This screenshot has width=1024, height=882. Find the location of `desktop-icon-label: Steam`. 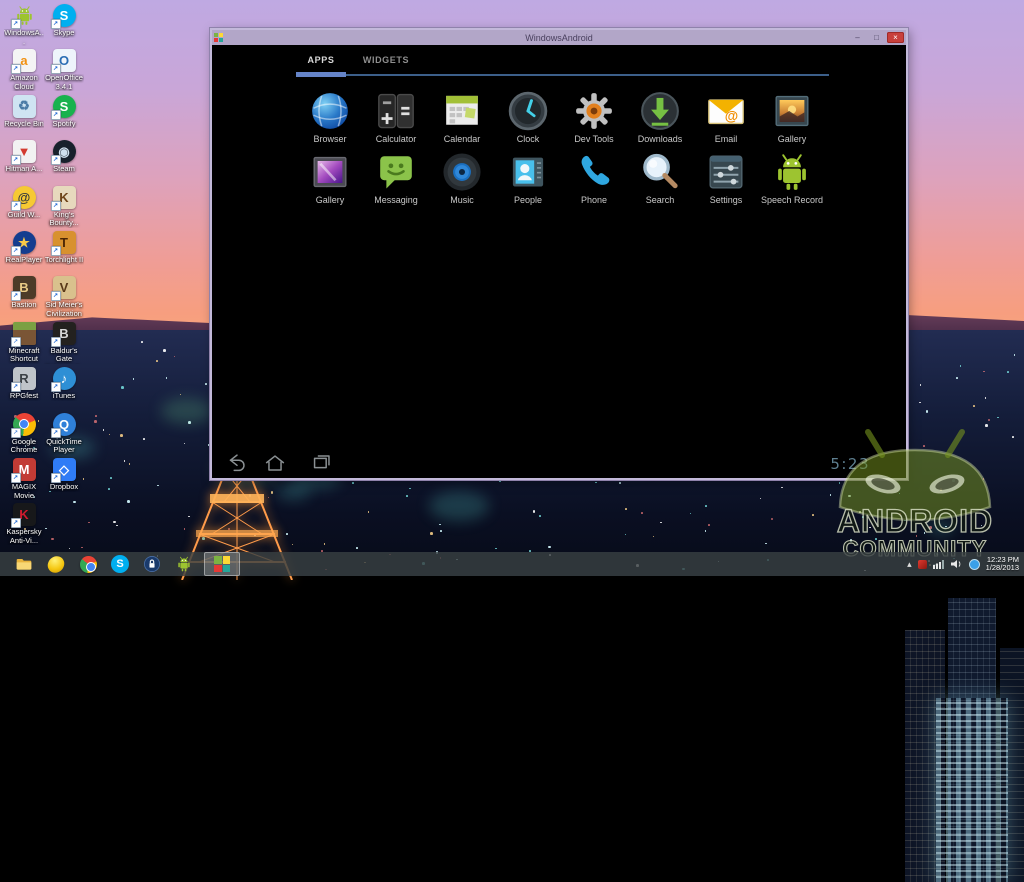

desktop-icon-label: Steam is located at coordinates (64, 169).